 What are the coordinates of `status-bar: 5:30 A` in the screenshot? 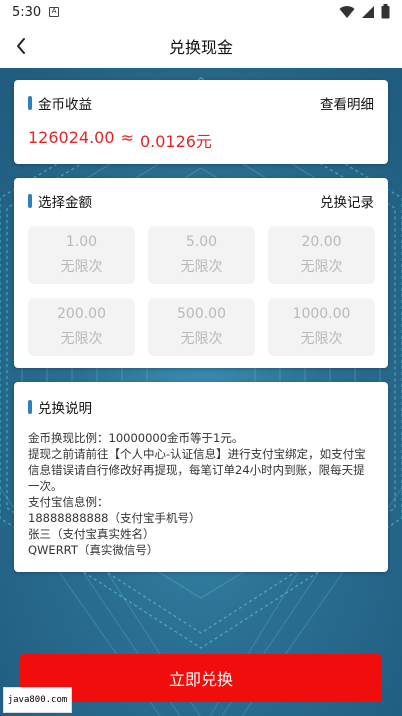 It's located at (201, 12).